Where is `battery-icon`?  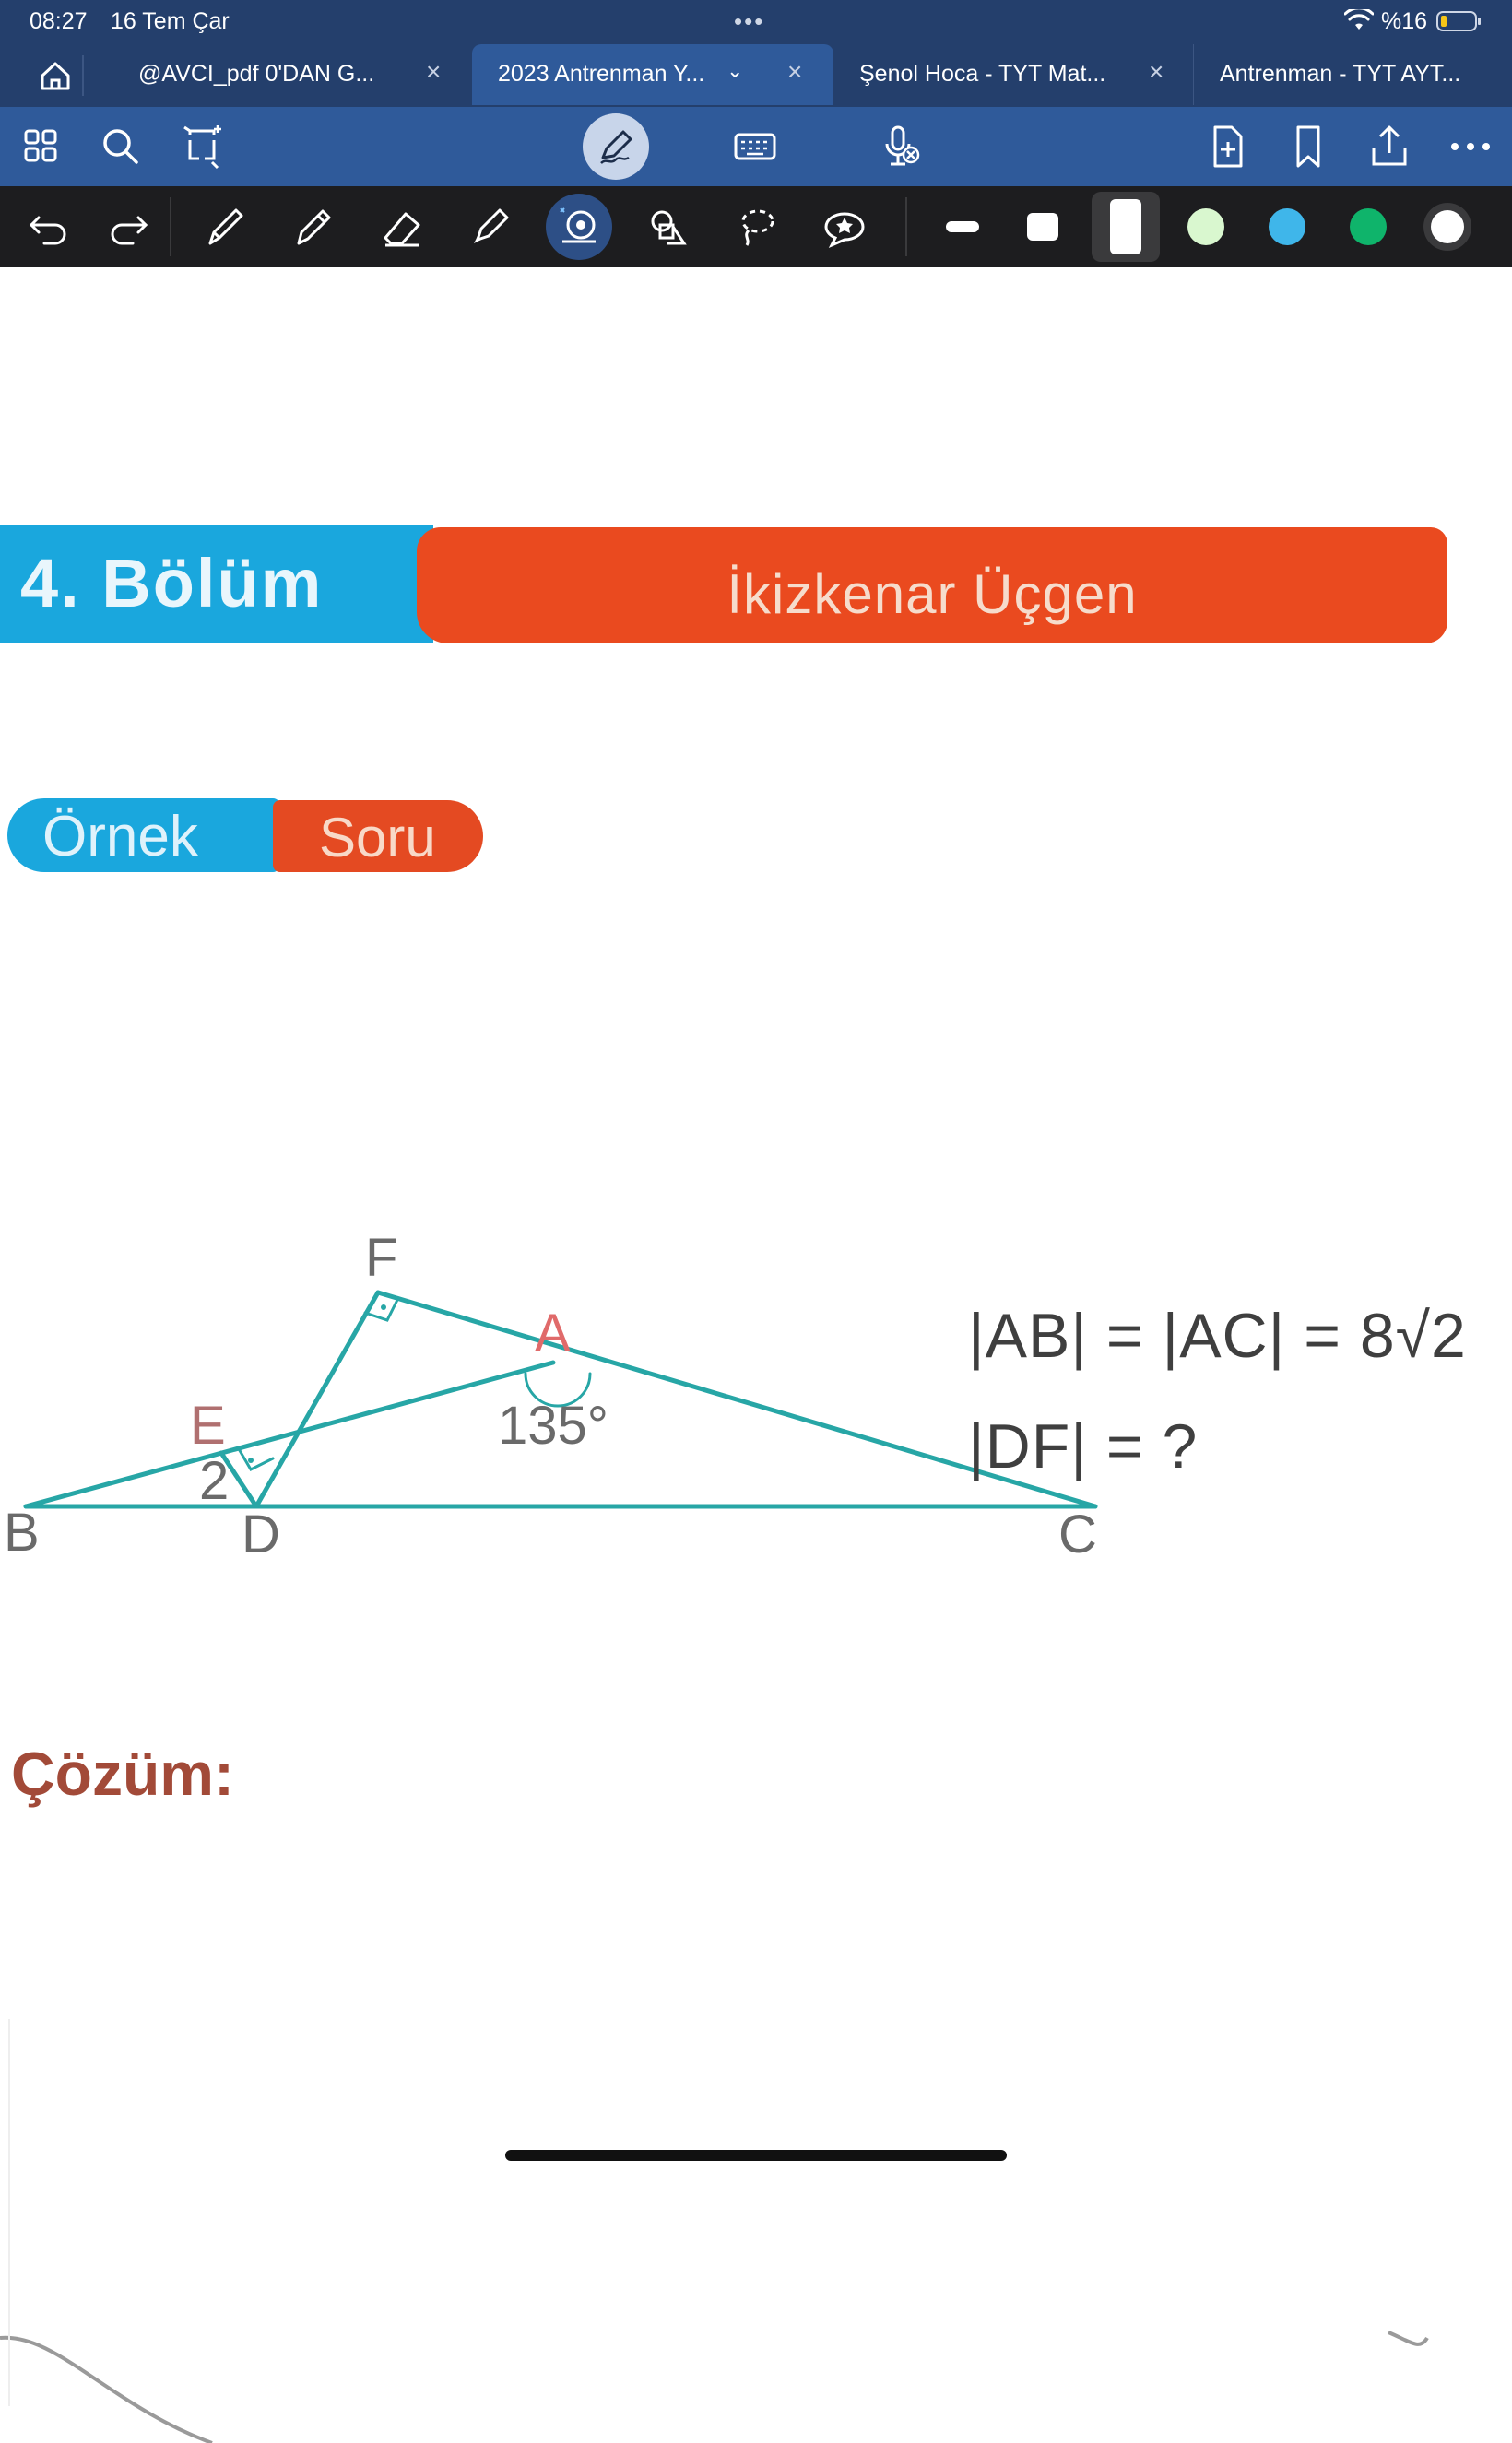
battery-icon is located at coordinates (1458, 21).